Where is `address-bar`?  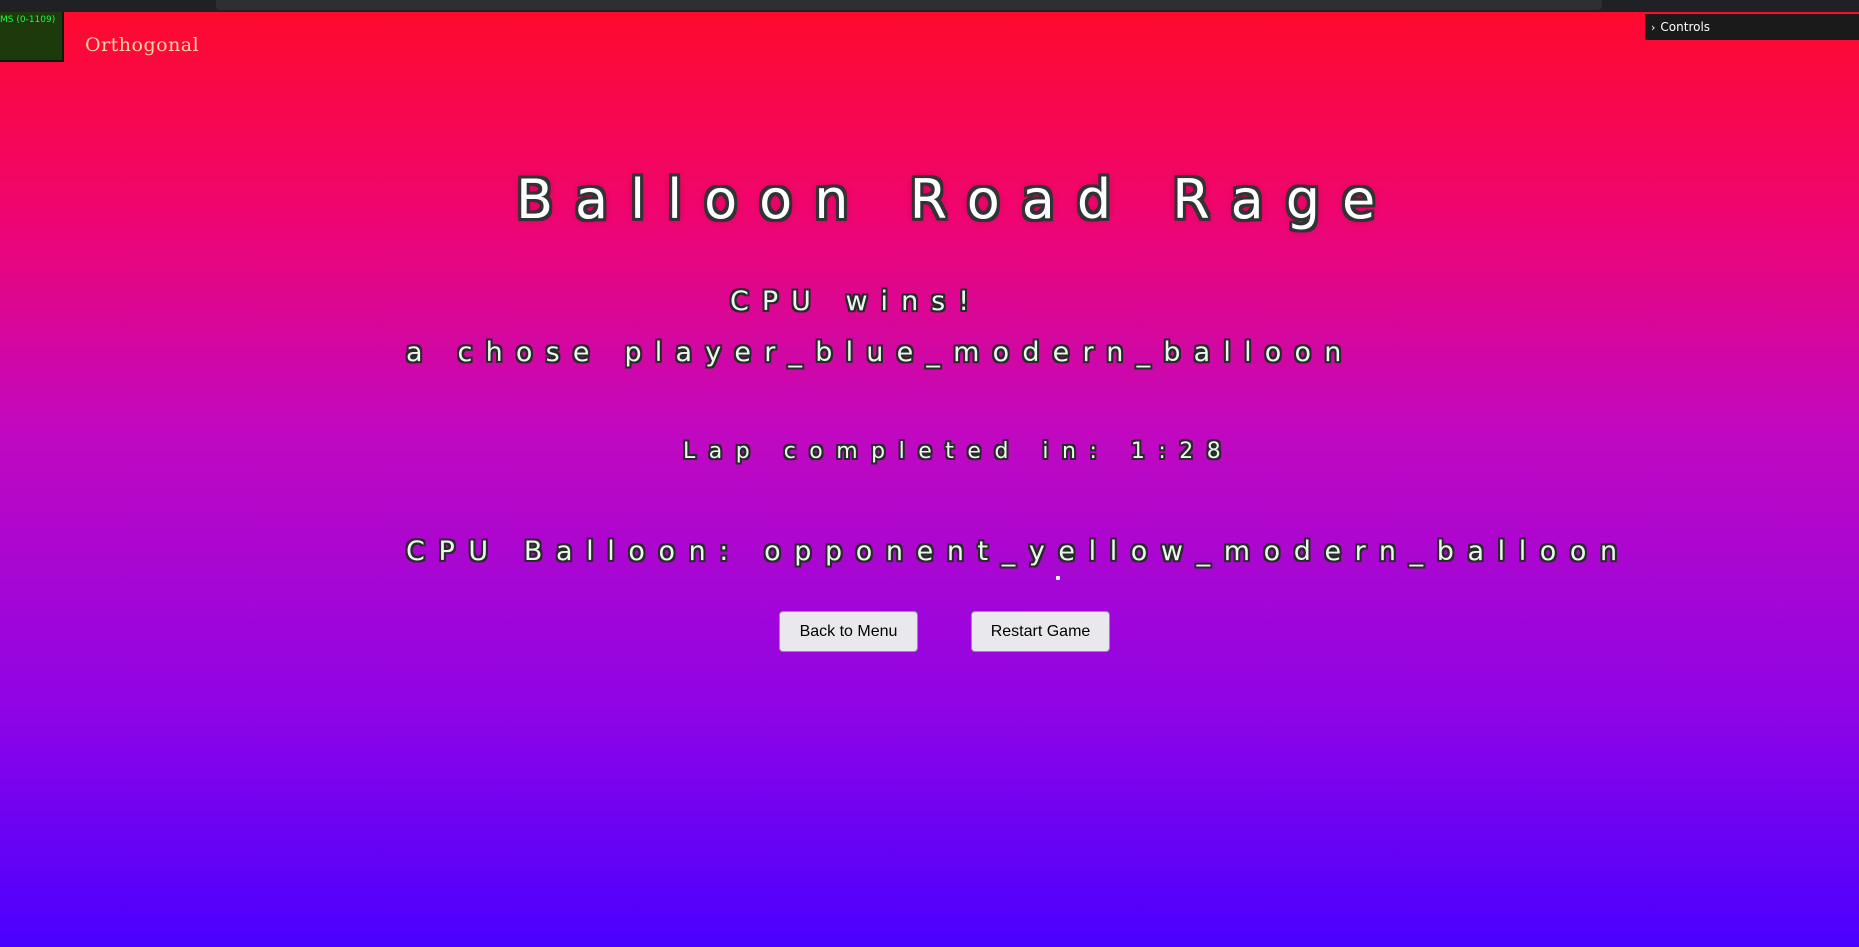
address-bar is located at coordinates (909, 5).